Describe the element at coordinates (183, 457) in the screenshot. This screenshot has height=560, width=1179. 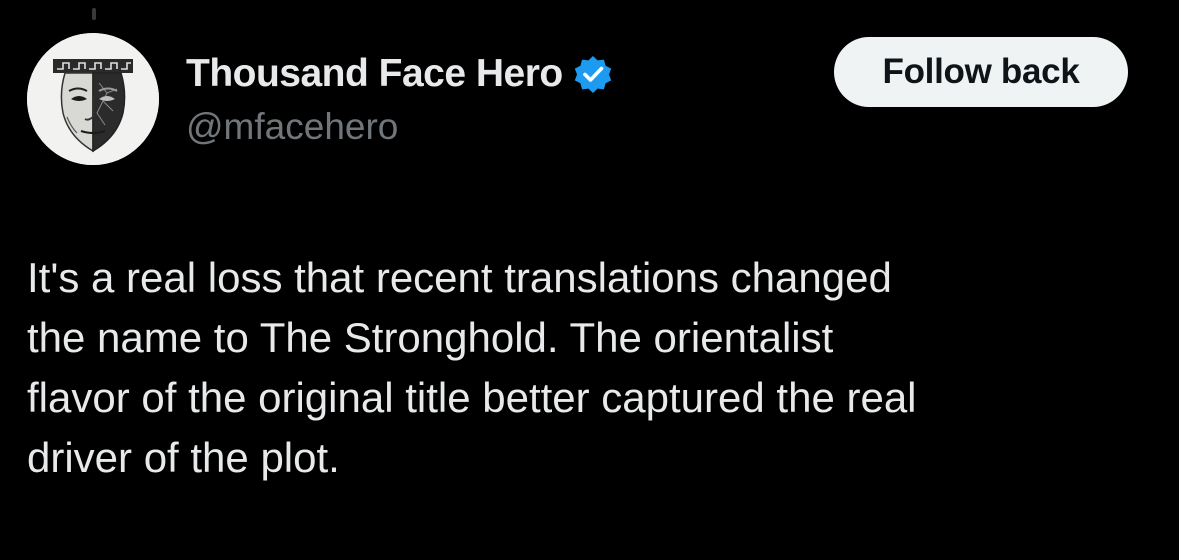
I see `tweet-text-line: driver of the plot.` at that location.